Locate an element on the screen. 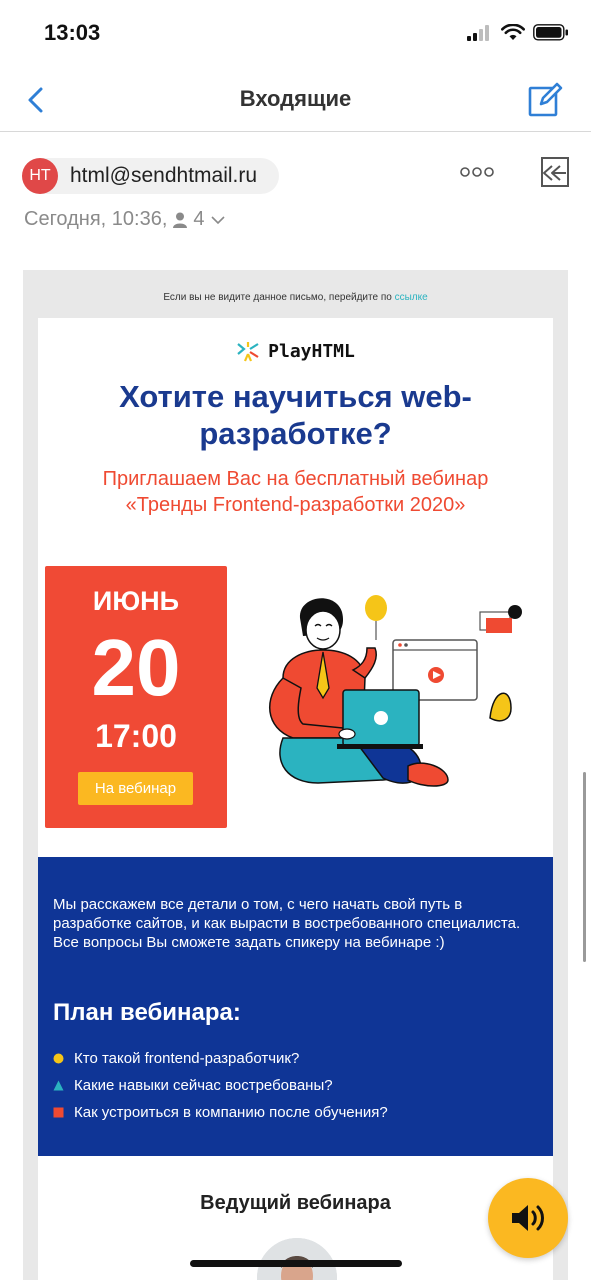 Image resolution: width=591 pixels, height=1280 pixels. webinar-date-card: ИЮНЬ 20 17:00 На вебинар is located at coordinates (136, 697).